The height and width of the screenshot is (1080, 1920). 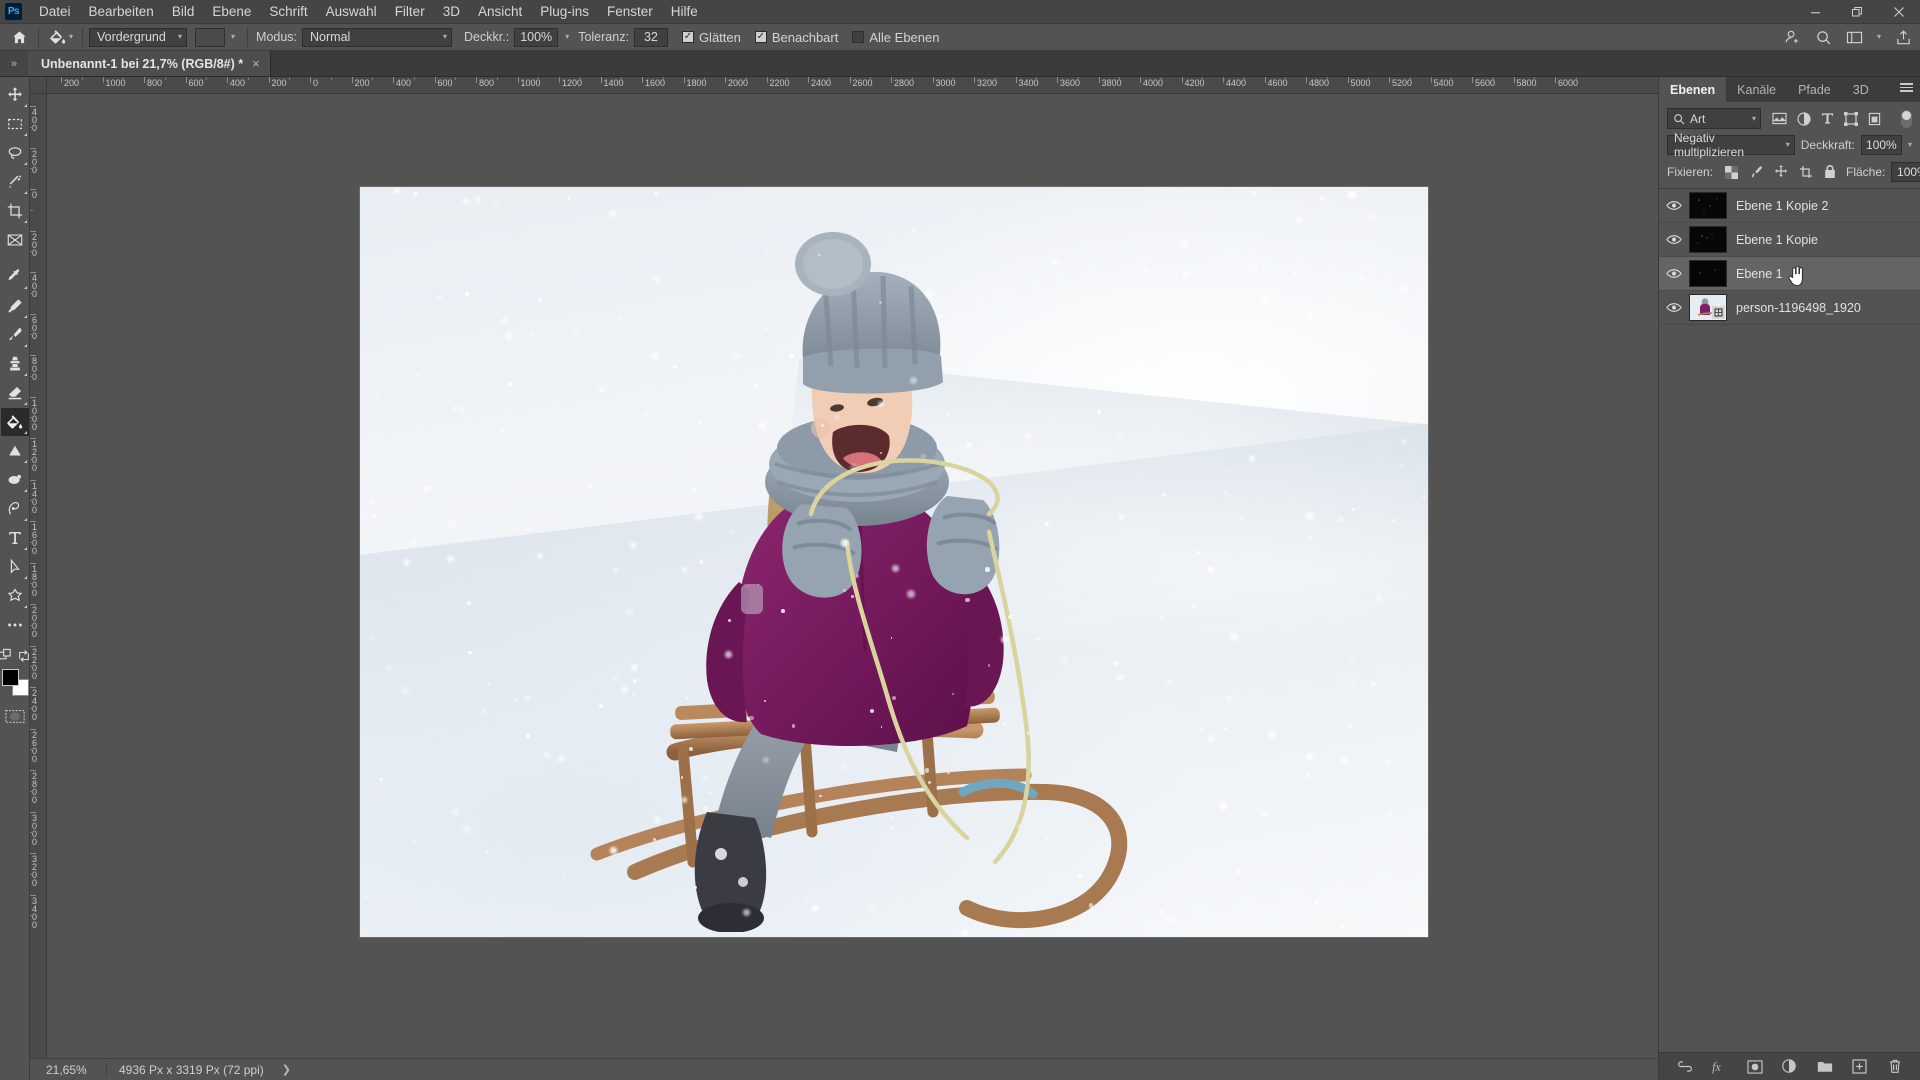 I want to click on blend-mode-select: Normal ▾, so click(x=377, y=37).